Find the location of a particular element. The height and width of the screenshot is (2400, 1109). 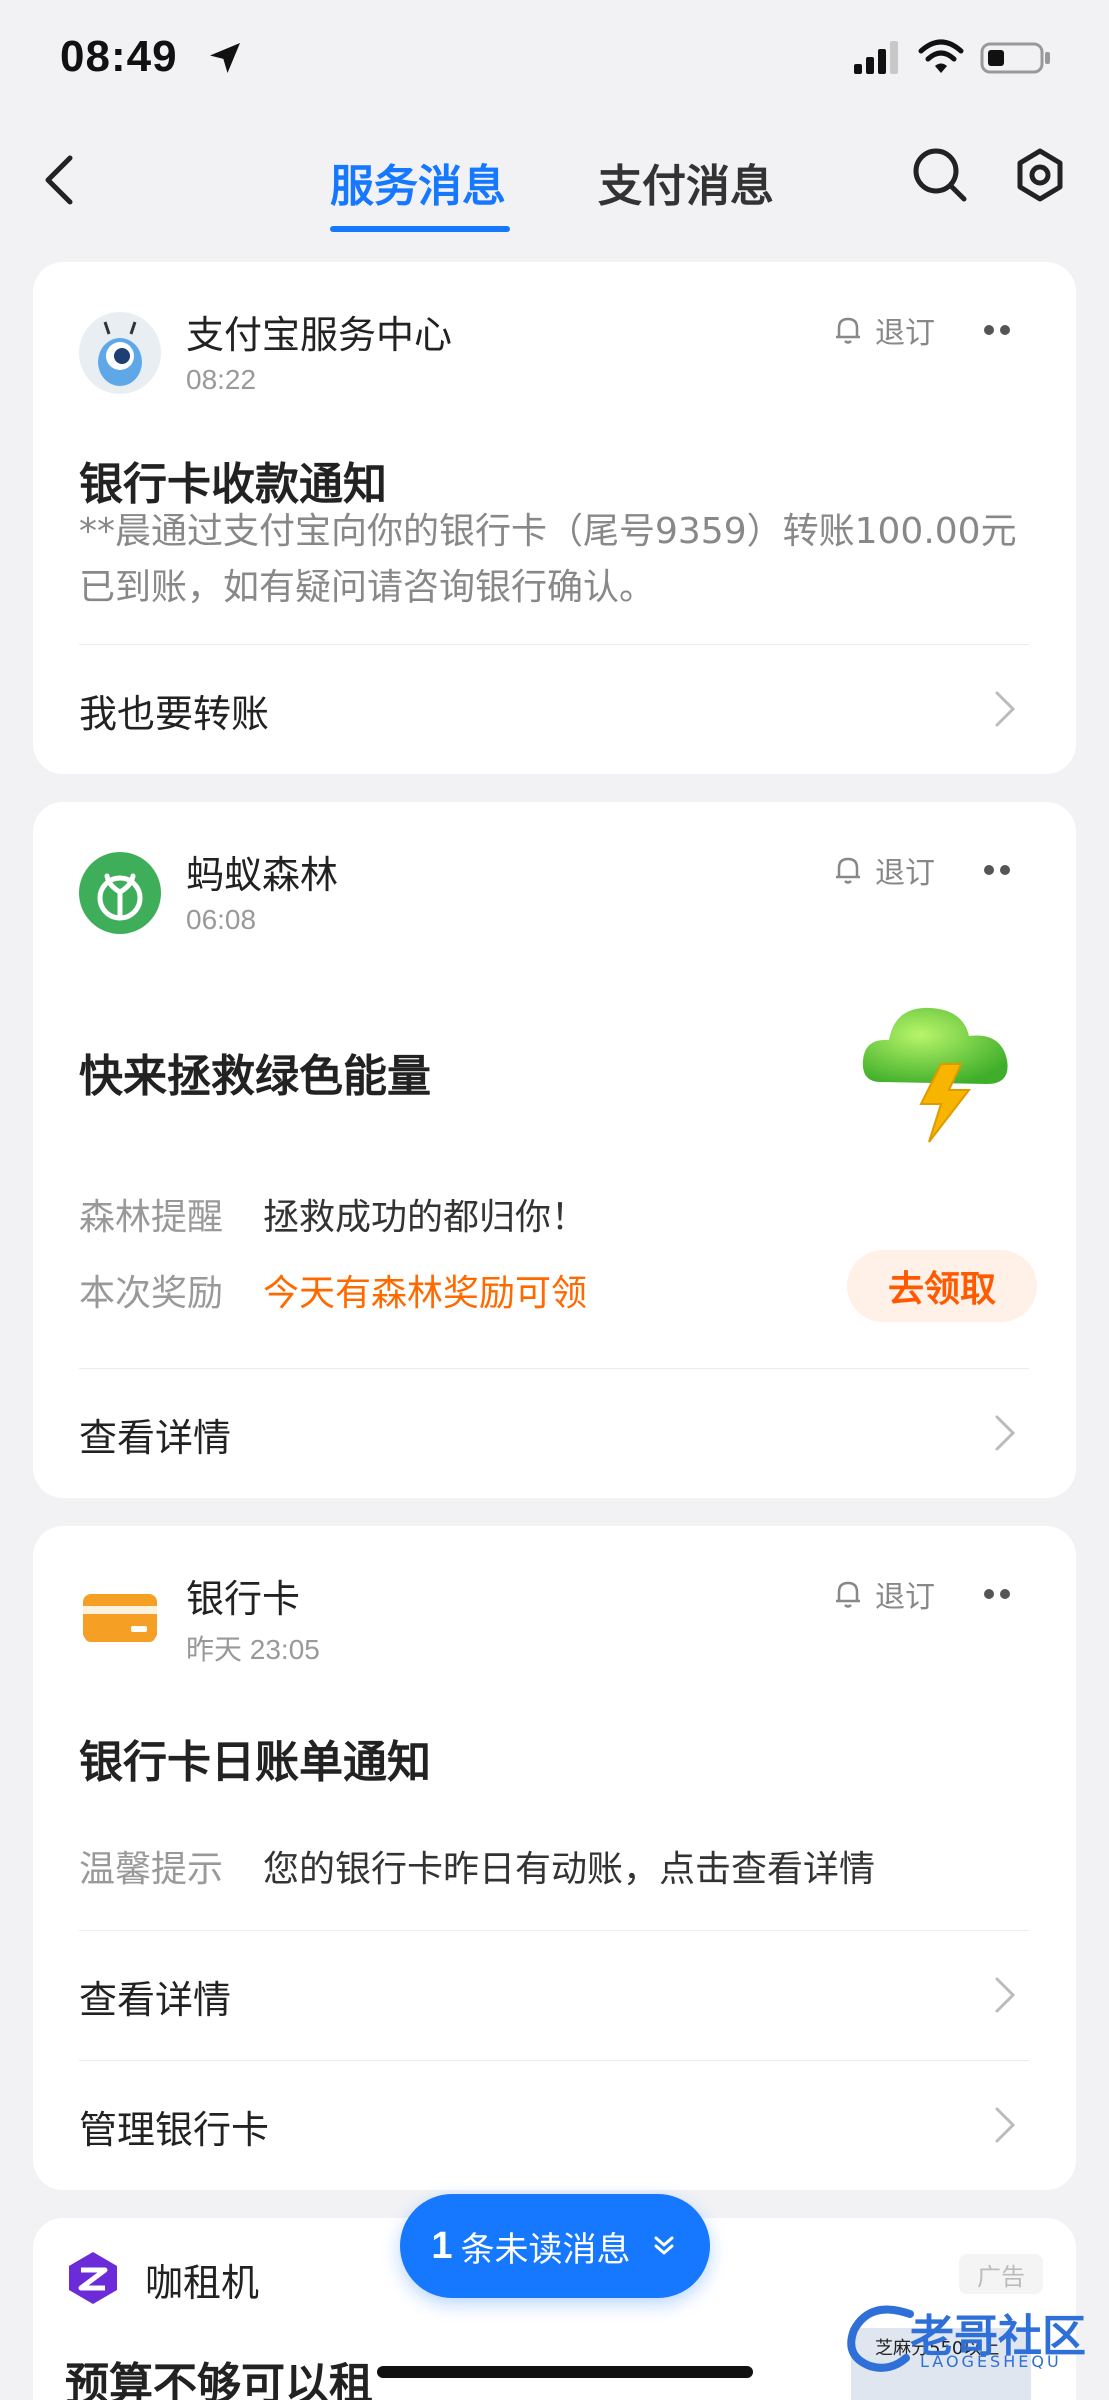

message-time: 08:22 is located at coordinates (221, 379).